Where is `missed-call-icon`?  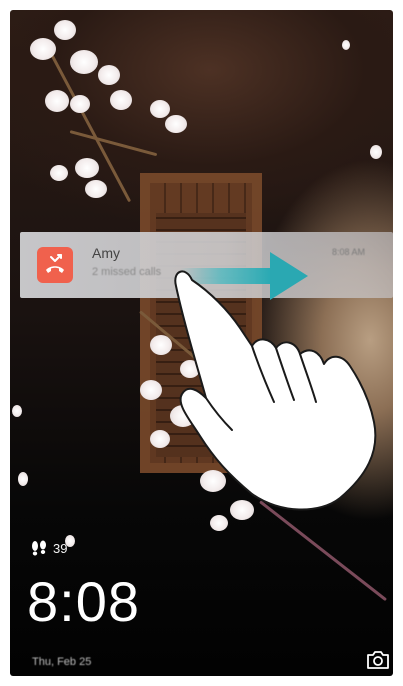 missed-call-icon is located at coordinates (55, 265).